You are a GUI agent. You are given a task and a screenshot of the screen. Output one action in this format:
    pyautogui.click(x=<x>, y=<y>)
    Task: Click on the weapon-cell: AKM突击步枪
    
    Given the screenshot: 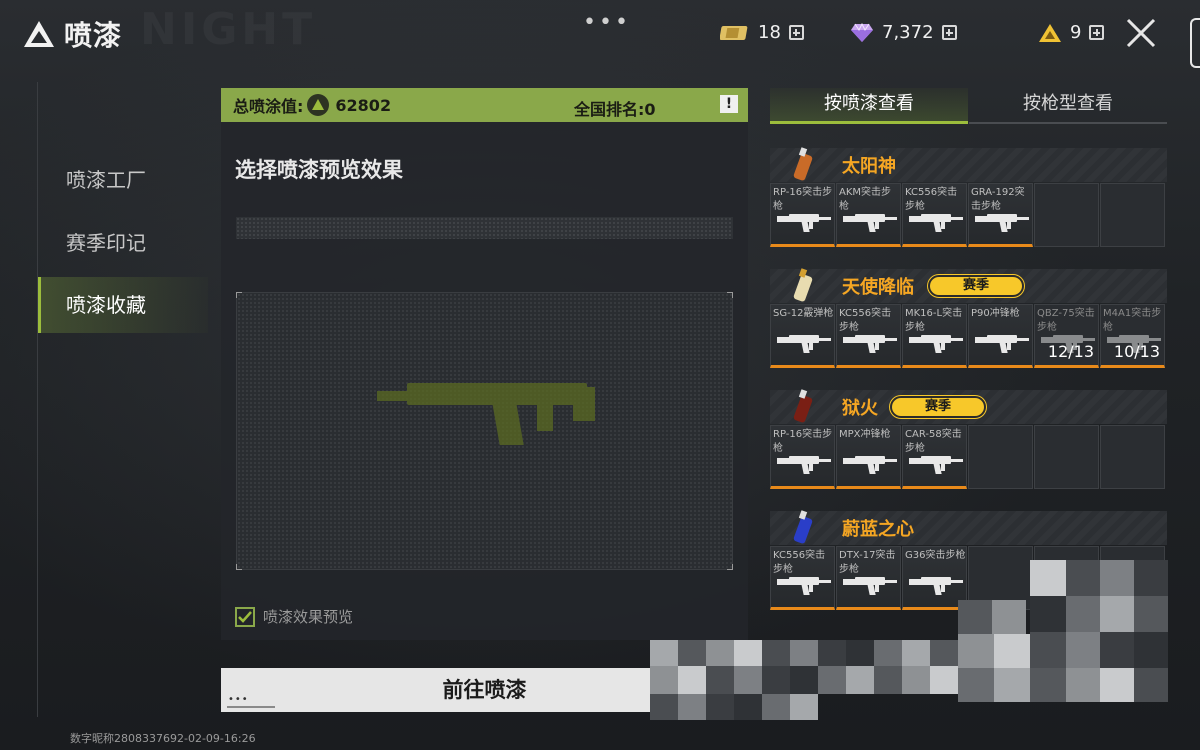 What is the action you would take?
    pyautogui.click(x=868, y=215)
    